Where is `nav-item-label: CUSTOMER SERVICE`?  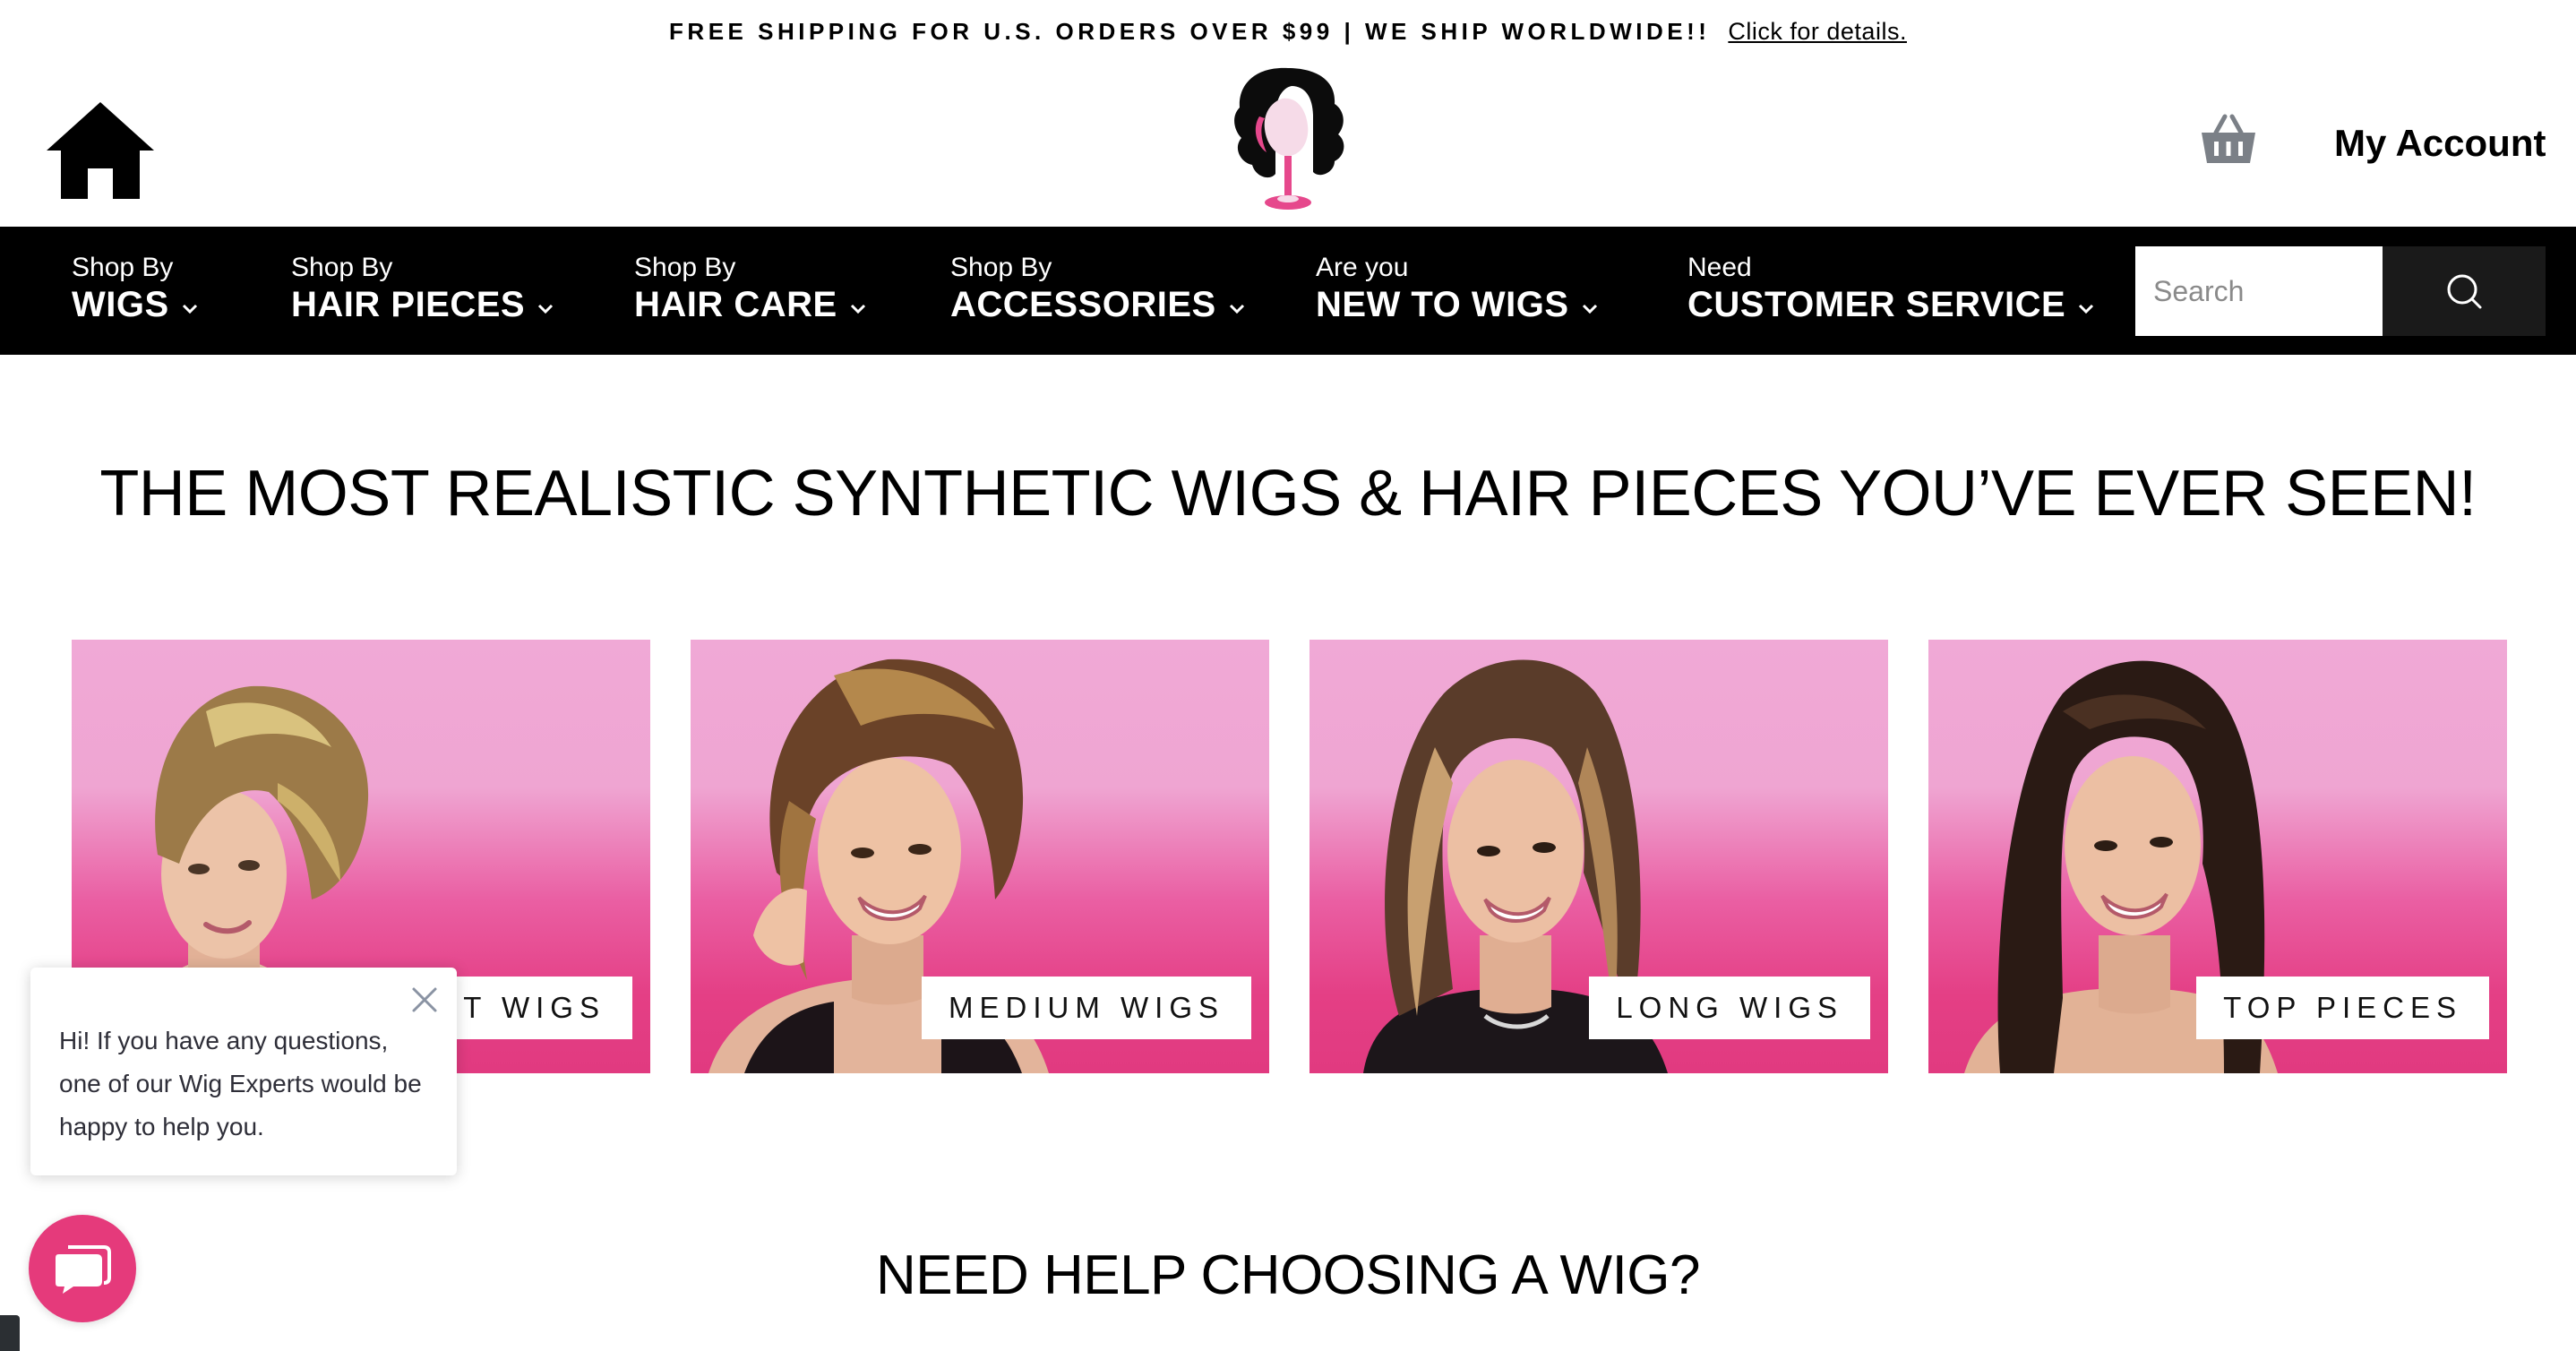
nav-item-label: CUSTOMER SERVICE is located at coordinates (1876, 304).